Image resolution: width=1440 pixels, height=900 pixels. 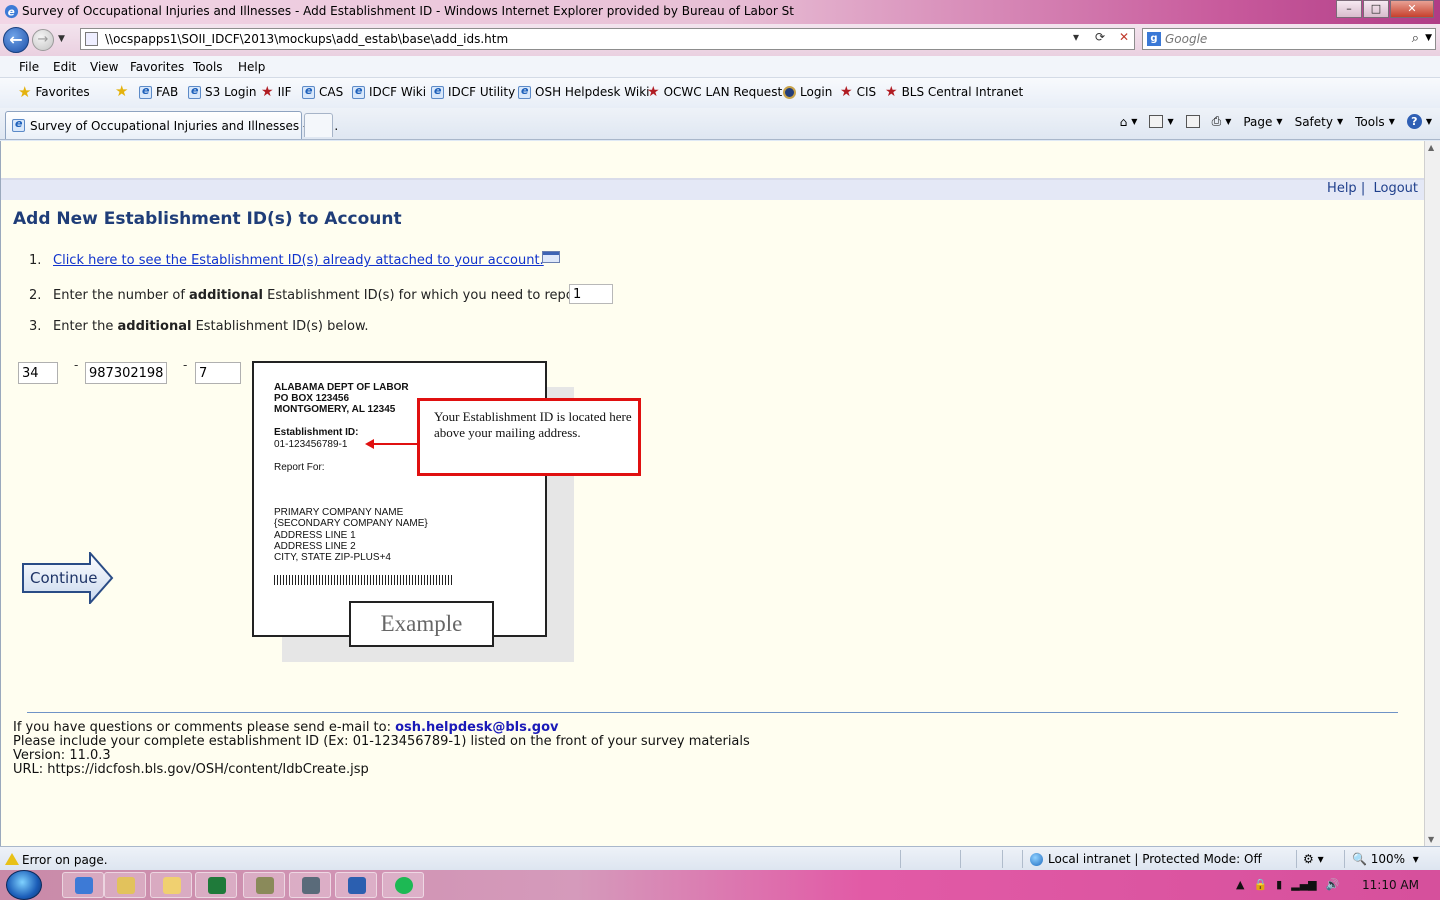 I want to click on volume-icon: 🔊, so click(x=1333, y=884).